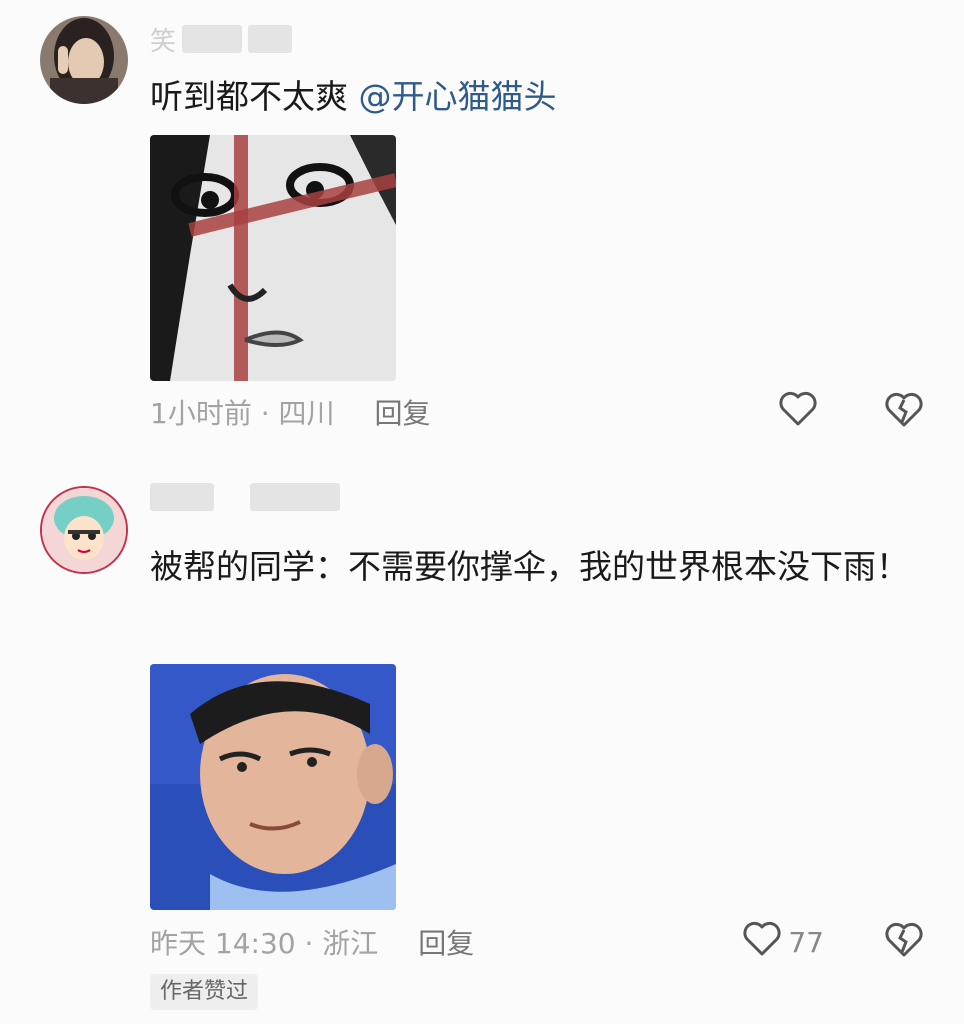 This screenshot has height=1024, width=964. Describe the element at coordinates (204, 992) in the screenshot. I see `author-liked-badge: 作者赞过` at that location.